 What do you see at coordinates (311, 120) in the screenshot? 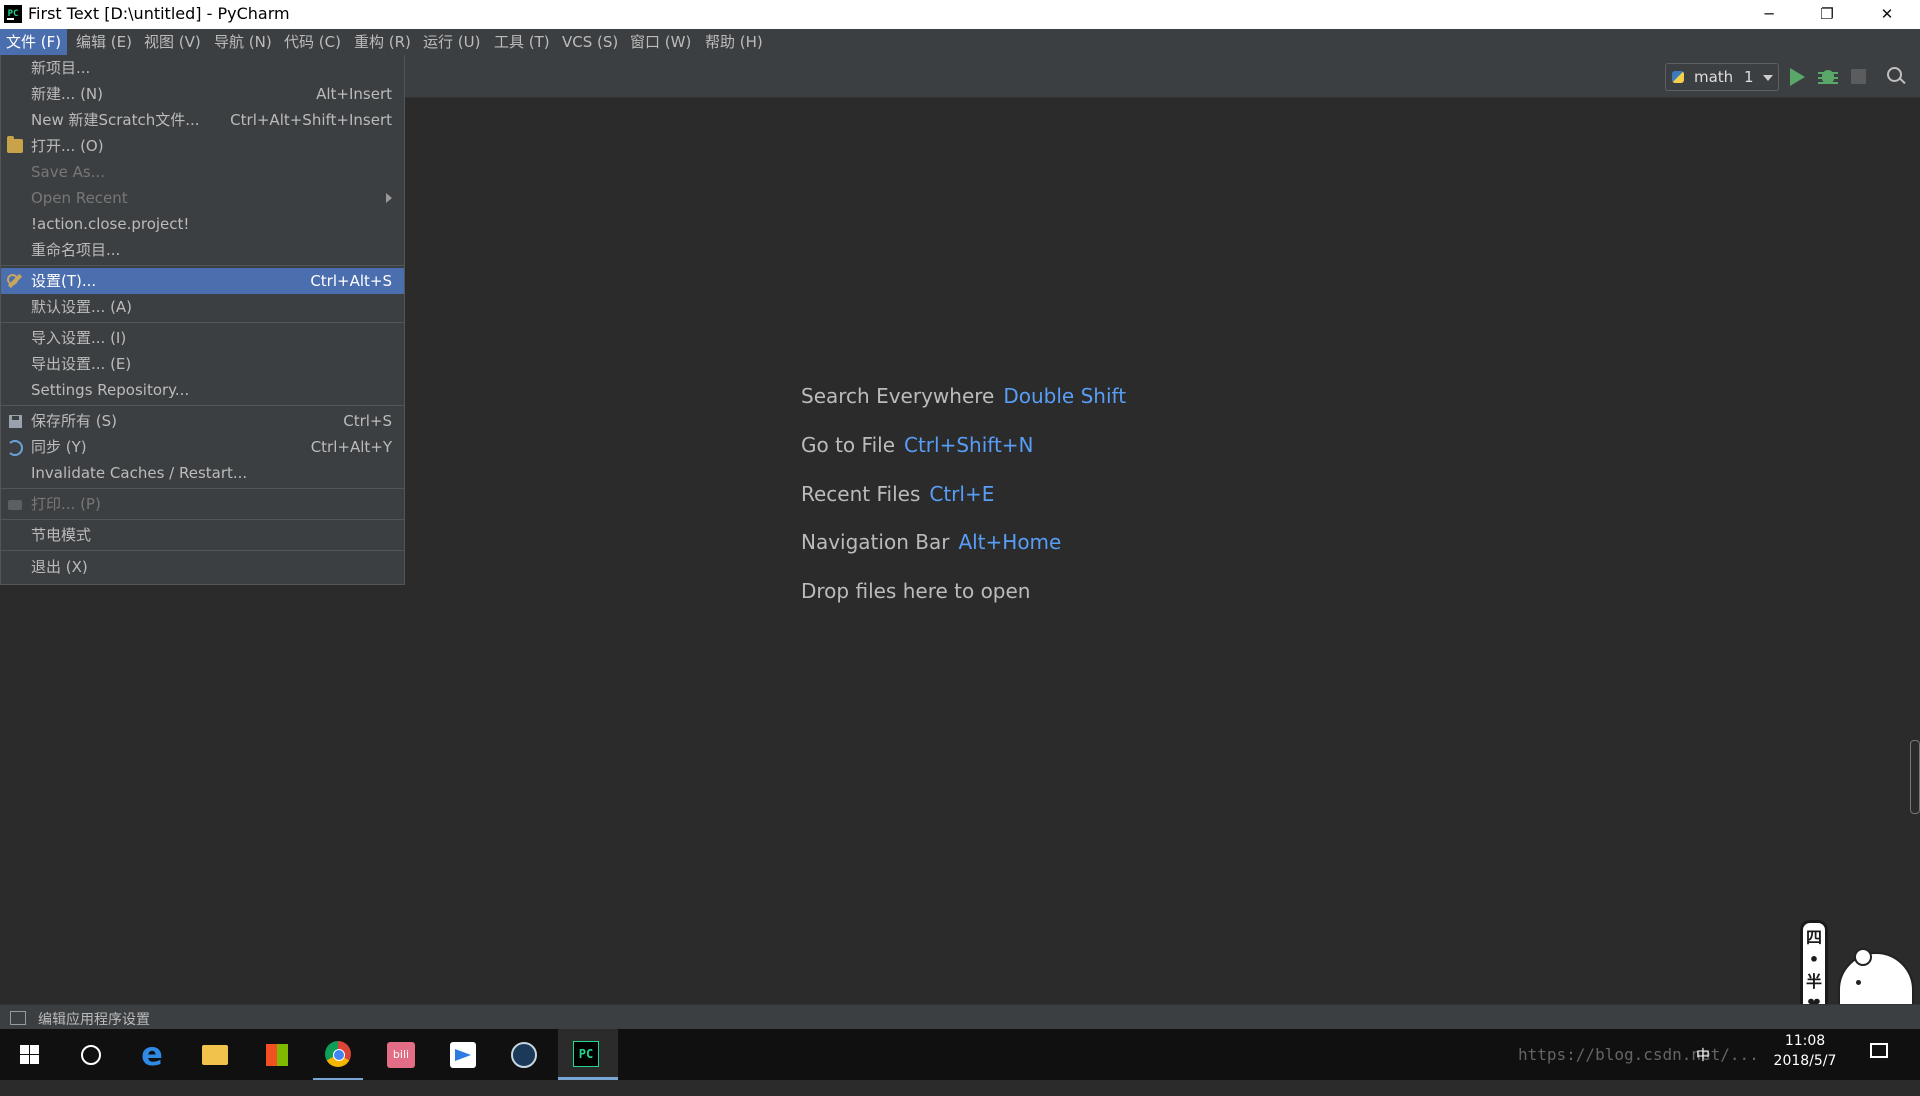
I see `menu-item-shortcut: Ctrl+Alt+Shift+Insert` at bounding box center [311, 120].